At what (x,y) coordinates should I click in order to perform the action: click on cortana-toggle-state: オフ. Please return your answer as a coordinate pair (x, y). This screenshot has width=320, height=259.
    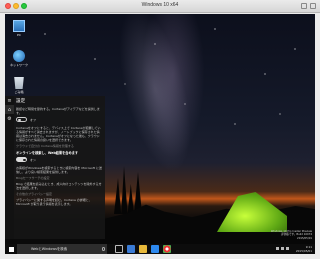
    Looking at the image, I should click on (33, 119).